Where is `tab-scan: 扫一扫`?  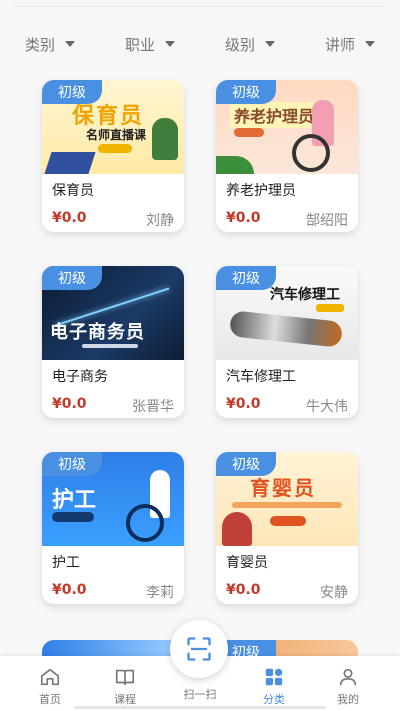
tab-scan: 扫一扫 is located at coordinates (200, 694).